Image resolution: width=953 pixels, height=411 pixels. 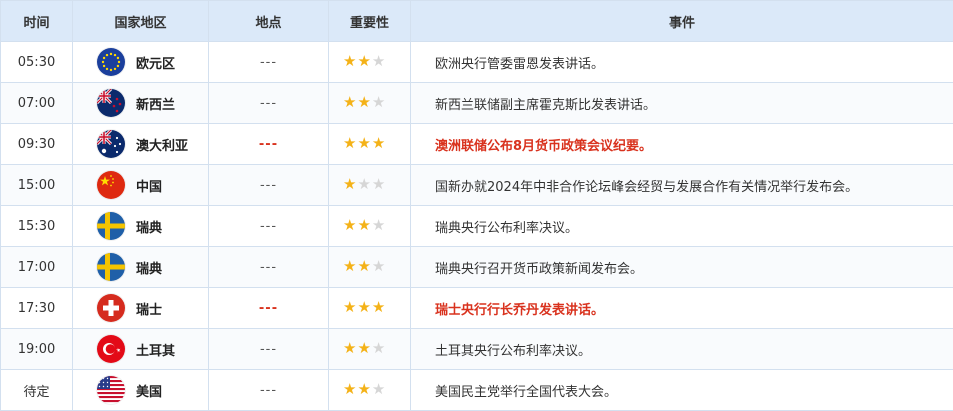 I want to click on eu-flag-icon, so click(x=111, y=62).